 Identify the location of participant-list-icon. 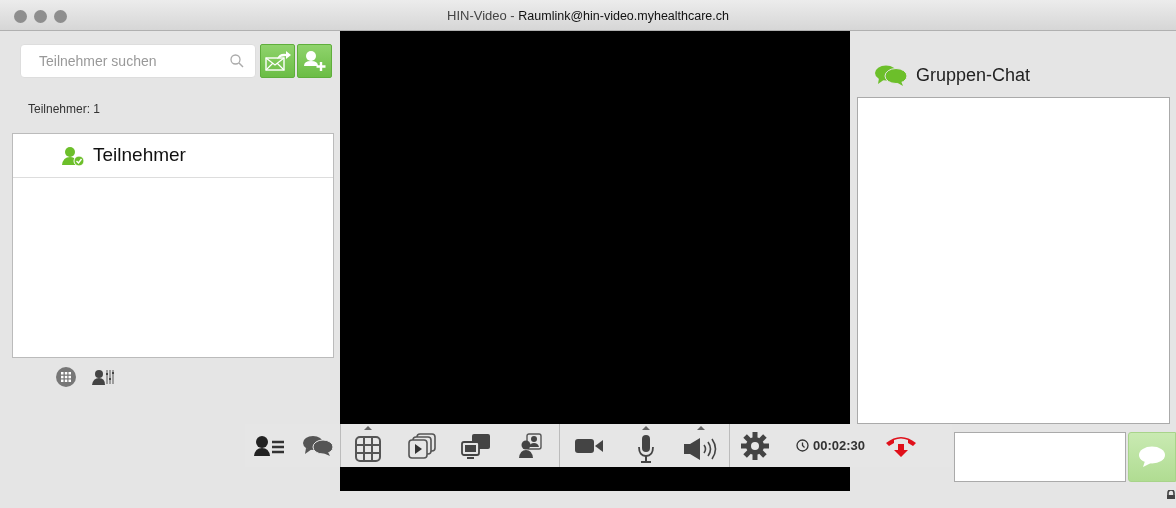
(270, 446).